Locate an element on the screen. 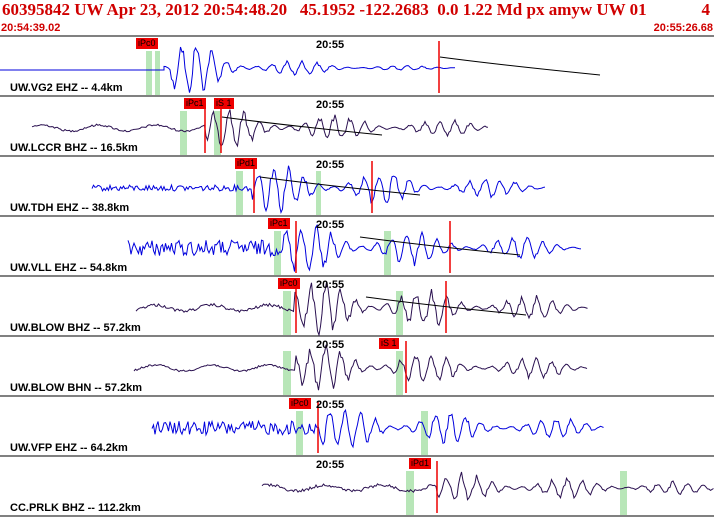  trace-label: UW.VLL EHZ -- 54.8km is located at coordinates (69, 268).